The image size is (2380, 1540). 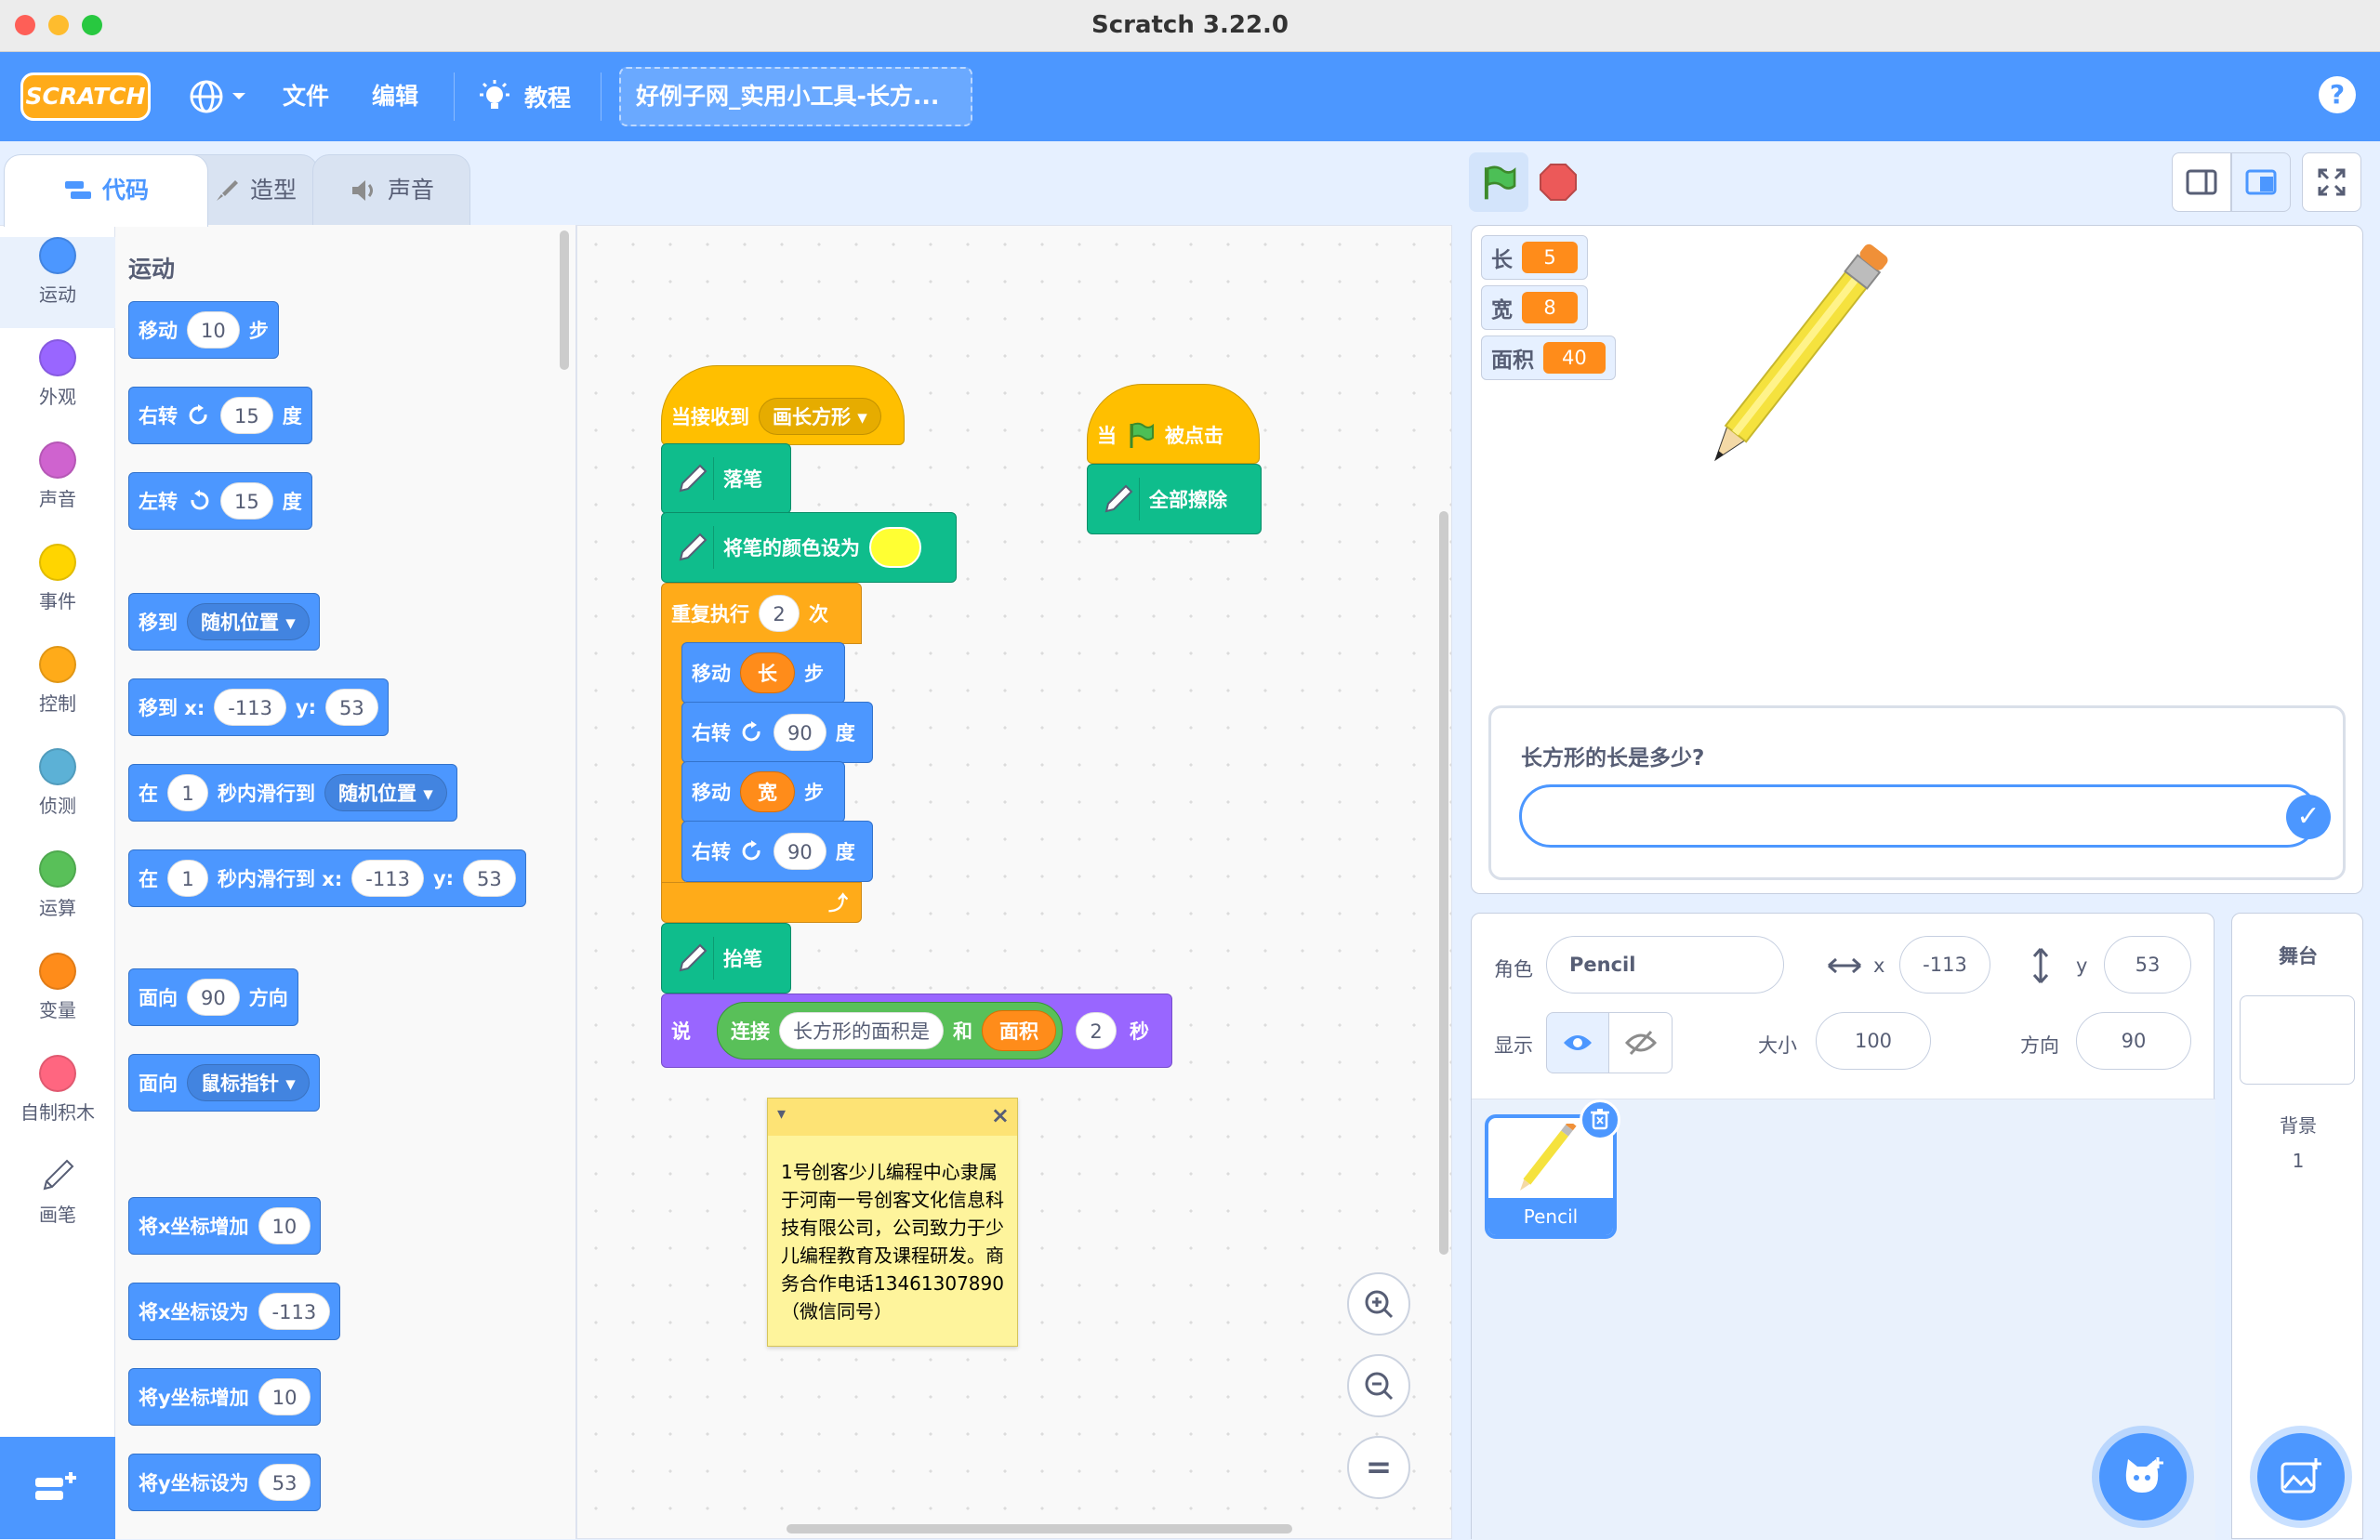 I want to click on x-position-input: -113, so click(x=1944, y=965).